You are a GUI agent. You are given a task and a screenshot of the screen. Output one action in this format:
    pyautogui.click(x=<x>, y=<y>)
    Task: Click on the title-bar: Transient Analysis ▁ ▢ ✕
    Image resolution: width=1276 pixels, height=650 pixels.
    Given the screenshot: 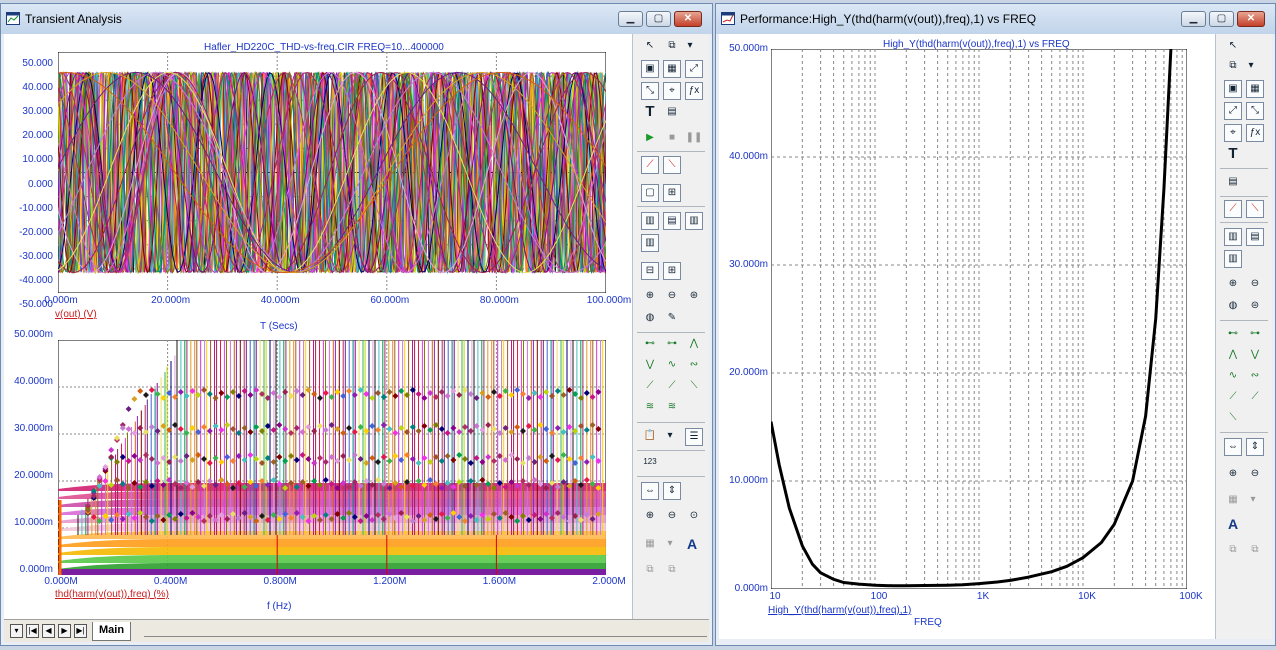 What is the action you would take?
    pyautogui.click(x=356, y=19)
    